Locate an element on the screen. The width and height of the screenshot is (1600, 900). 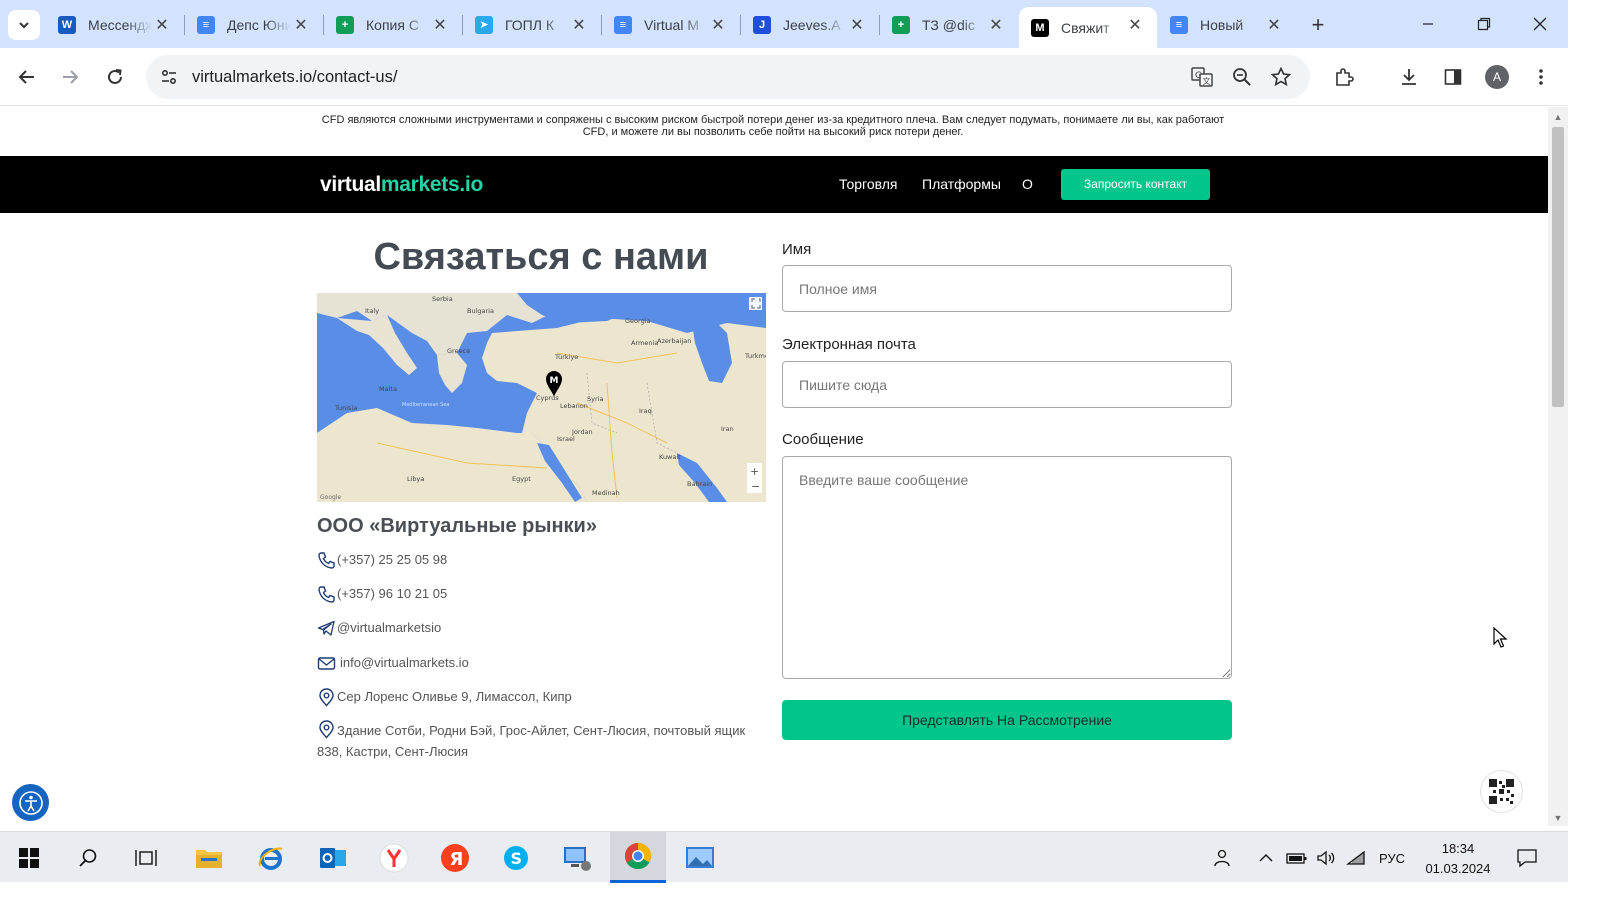
browser-tab: + ТЗ @dic ✕ is located at coordinates (949, 24).